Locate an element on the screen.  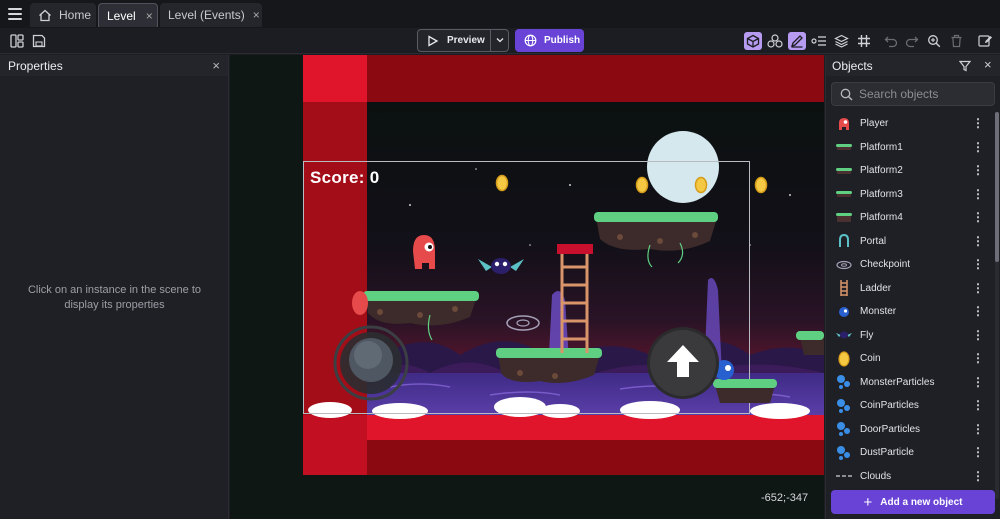
list-item-coinparticles: CoinParticles ⋮ is located at coordinates (910, 406).